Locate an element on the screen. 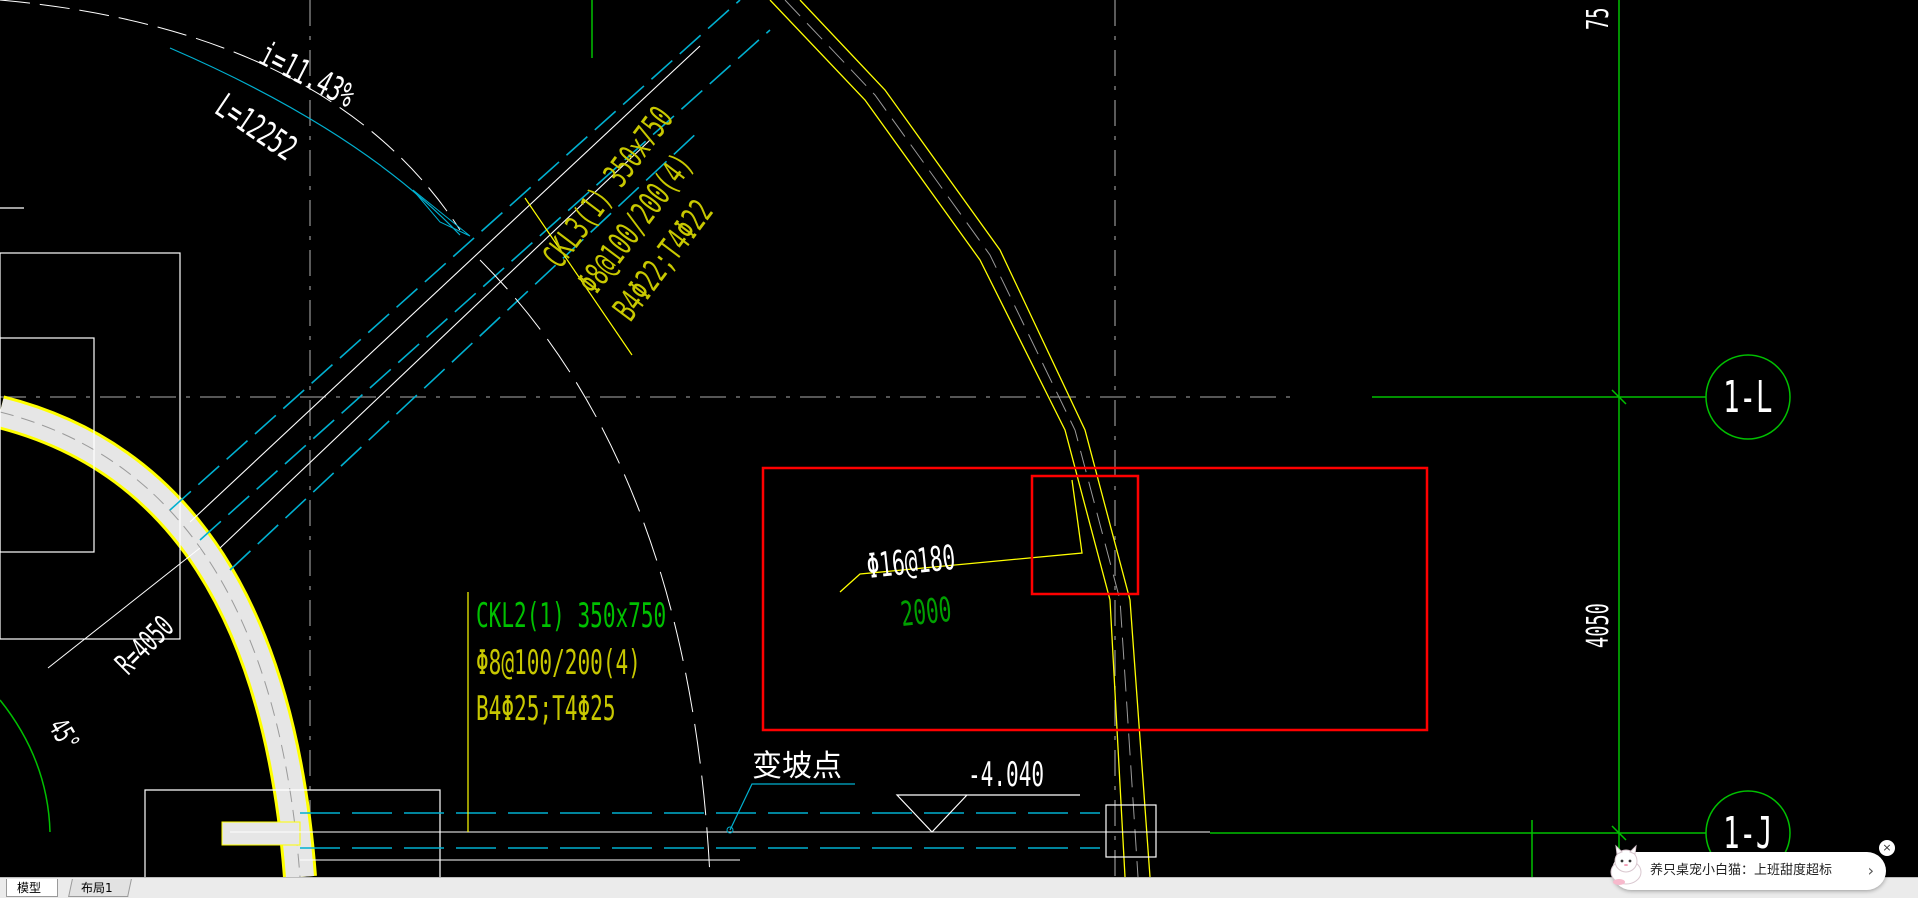 Image resolution: width=1918 pixels, height=898 pixels. notification-close-button: × is located at coordinates (1887, 848).